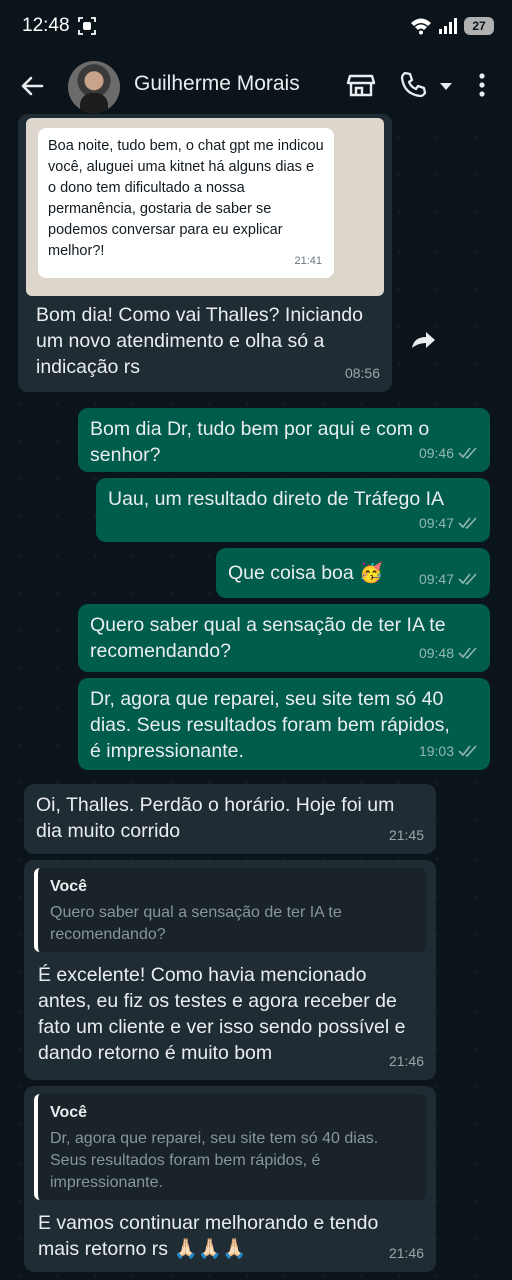  Describe the element at coordinates (256, 26) in the screenshot. I see `status-bar: 12:48 27` at that location.